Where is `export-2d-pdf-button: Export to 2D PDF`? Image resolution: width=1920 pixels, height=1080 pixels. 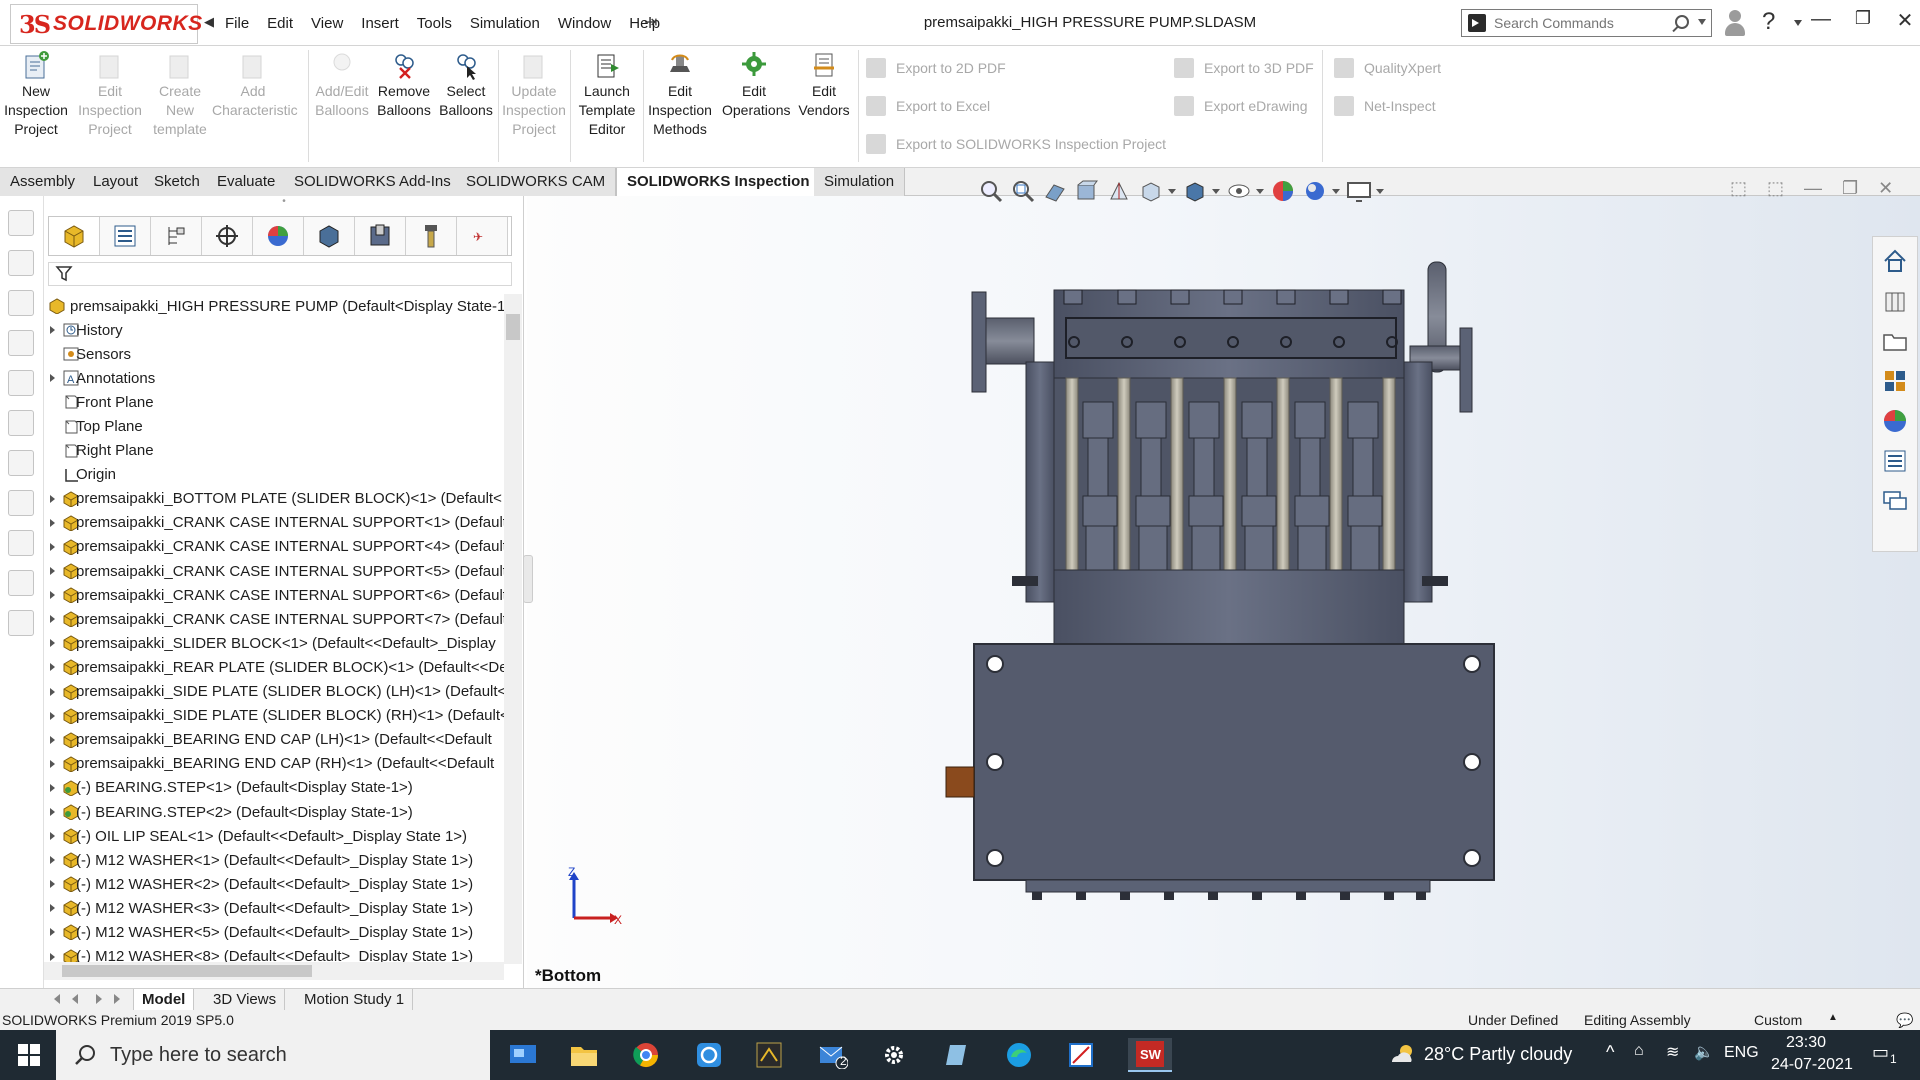
export-2d-pdf-button: Export to 2D PDF is located at coordinates (936, 68).